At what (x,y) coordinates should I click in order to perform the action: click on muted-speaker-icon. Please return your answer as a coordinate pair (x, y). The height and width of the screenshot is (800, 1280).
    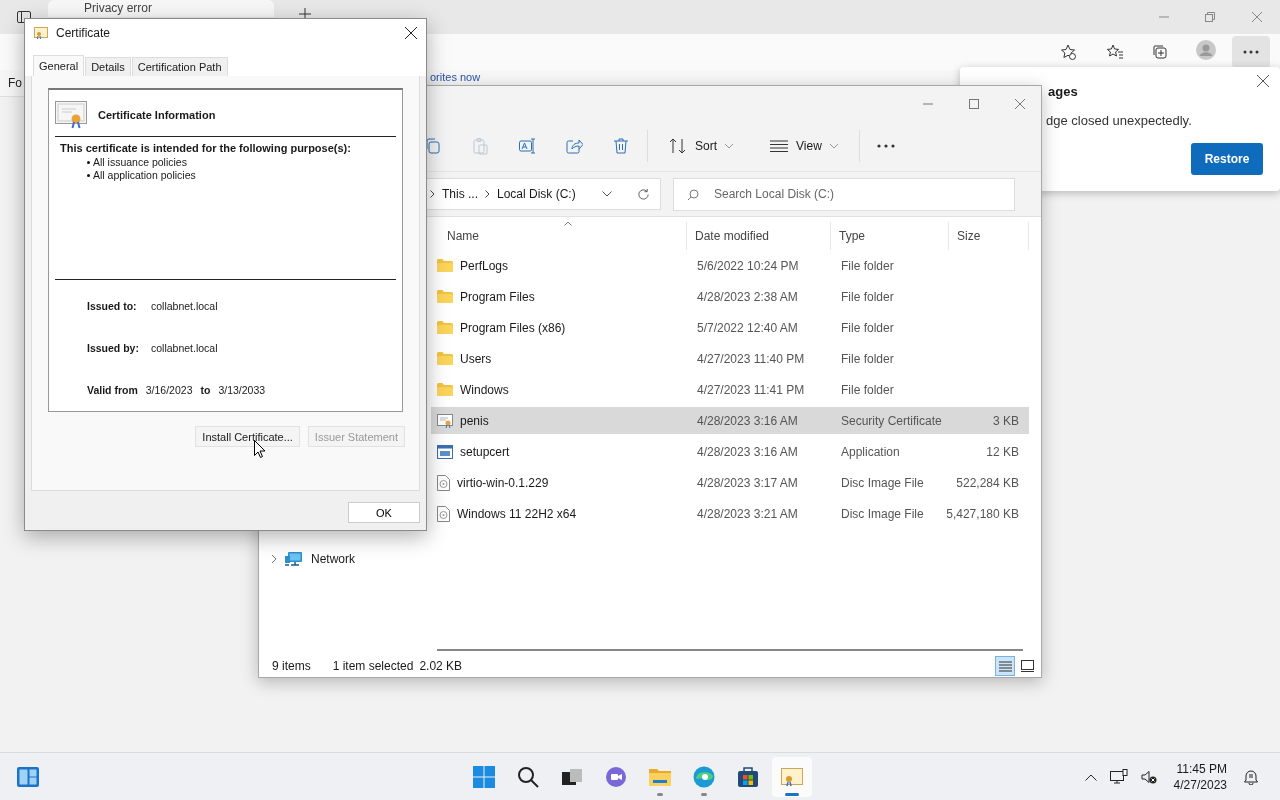
    Looking at the image, I should click on (1148, 777).